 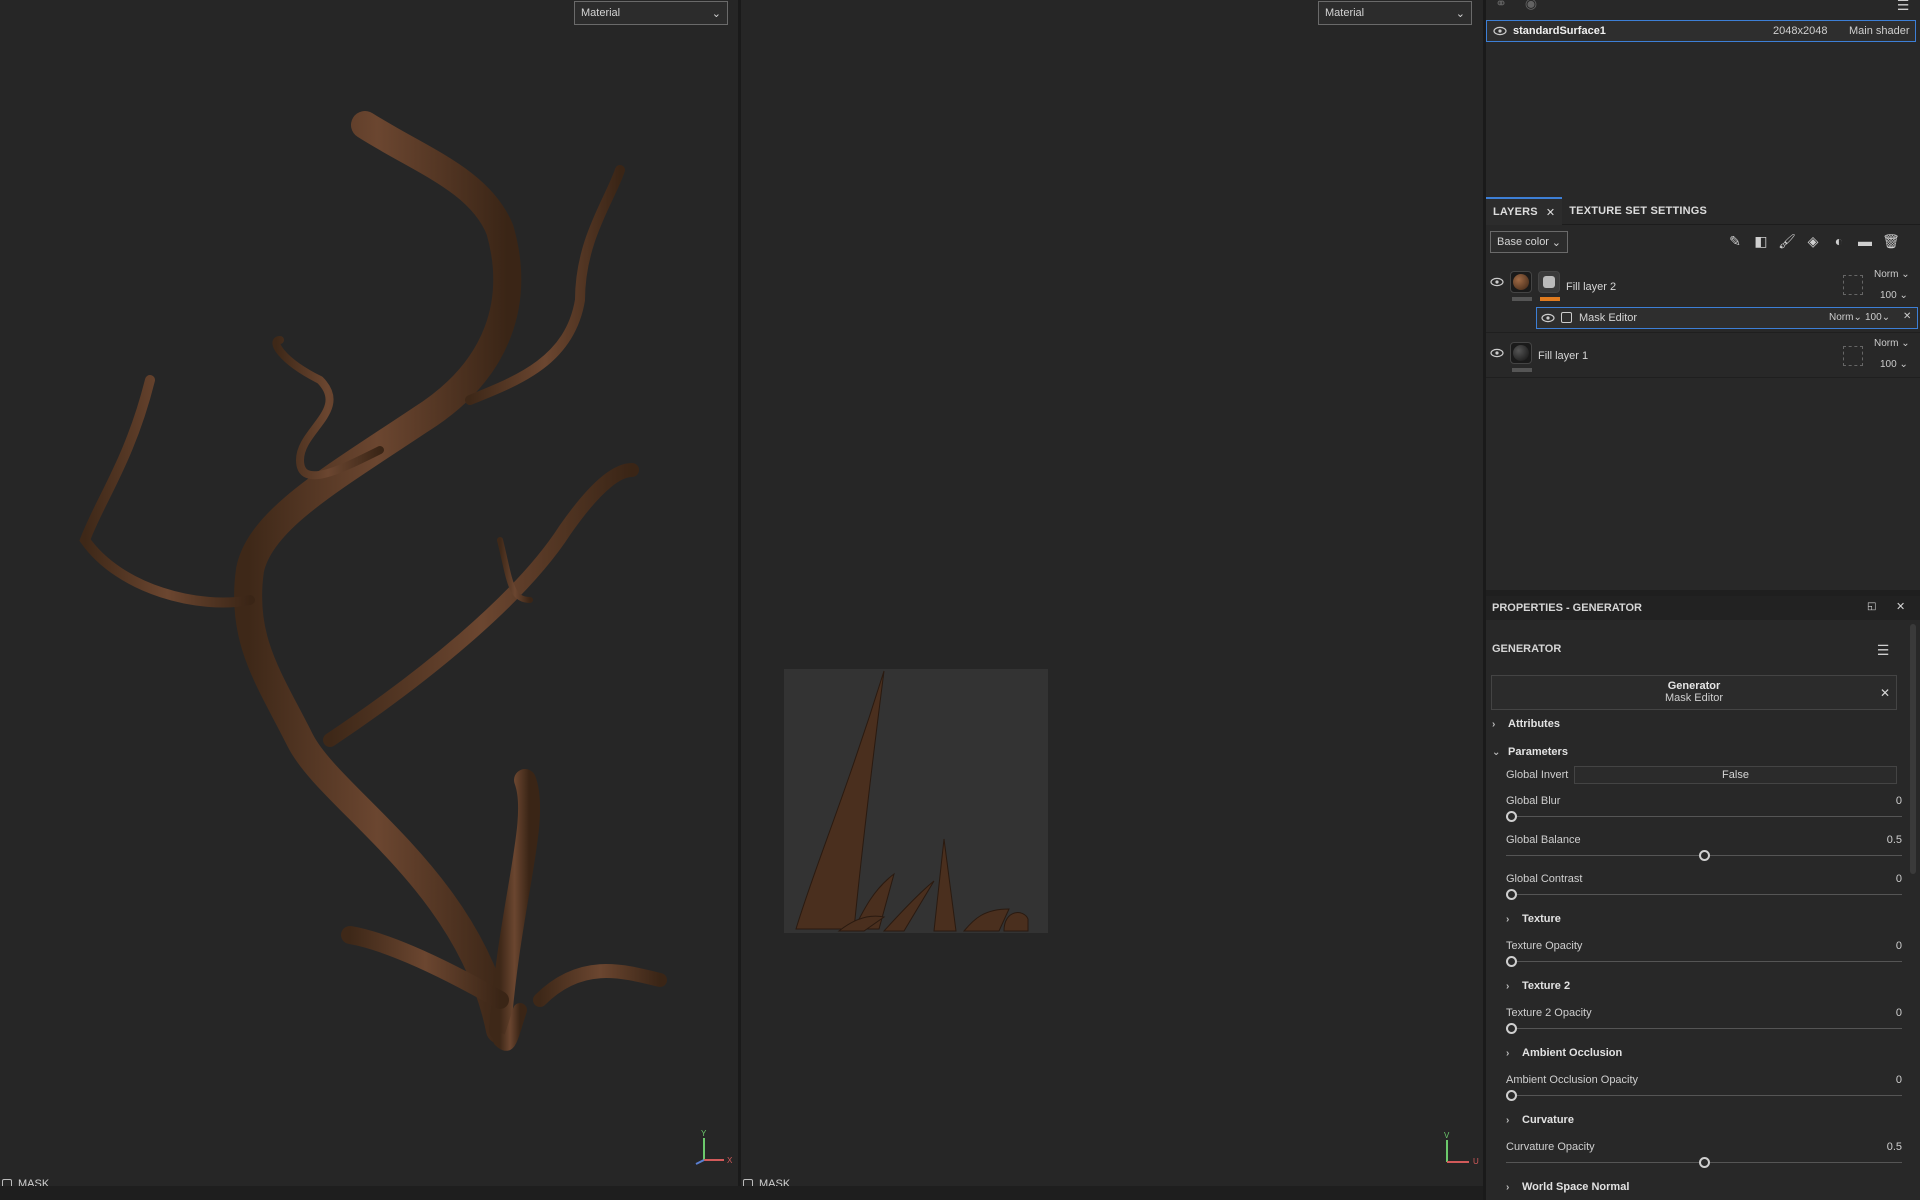 What do you see at coordinates (1549, 282) in the screenshot?
I see `layer-mask-thumbnail` at bounding box center [1549, 282].